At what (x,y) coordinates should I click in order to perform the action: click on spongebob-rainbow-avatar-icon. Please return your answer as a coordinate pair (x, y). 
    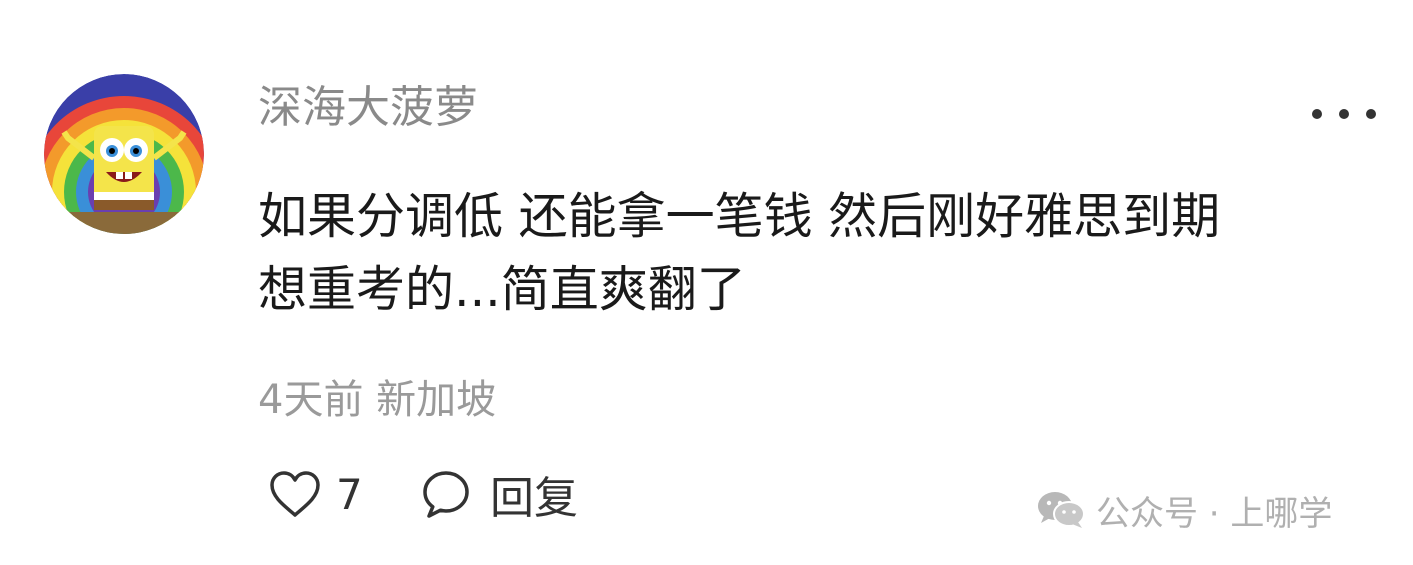
    Looking at the image, I should click on (124, 154).